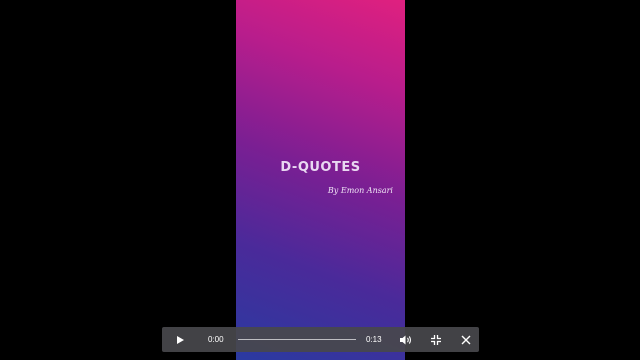 The width and height of the screenshot is (640, 360). What do you see at coordinates (360, 190) in the screenshot?
I see `video-byline: By Emon Ansari` at bounding box center [360, 190].